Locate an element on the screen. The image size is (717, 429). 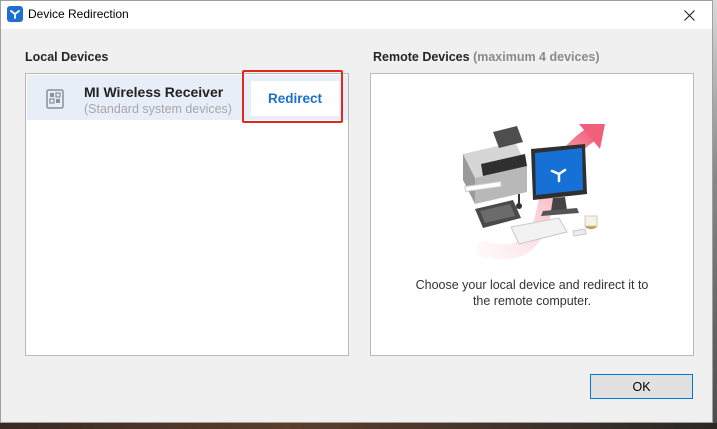
remote-devices-limit-note: (maximum 4 devices) is located at coordinates (536, 57).